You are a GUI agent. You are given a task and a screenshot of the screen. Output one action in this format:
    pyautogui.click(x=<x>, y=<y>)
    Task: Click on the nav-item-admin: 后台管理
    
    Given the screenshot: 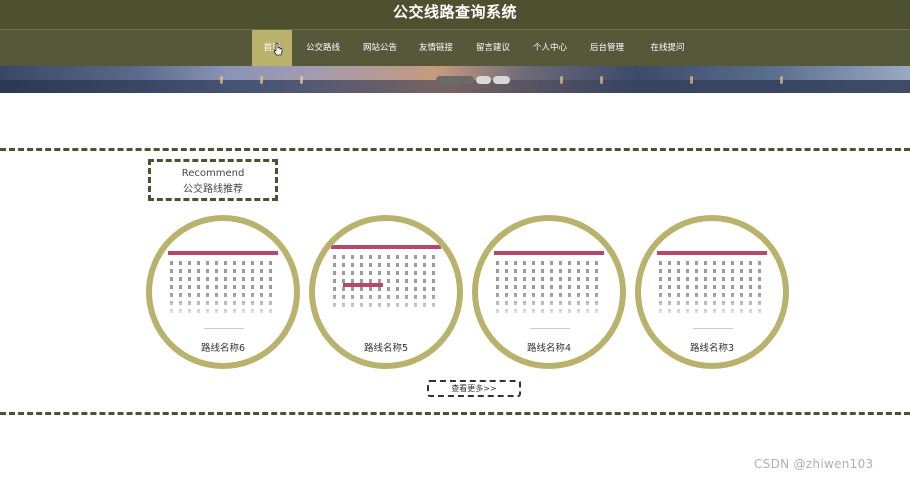 What is the action you would take?
    pyautogui.click(x=607, y=48)
    